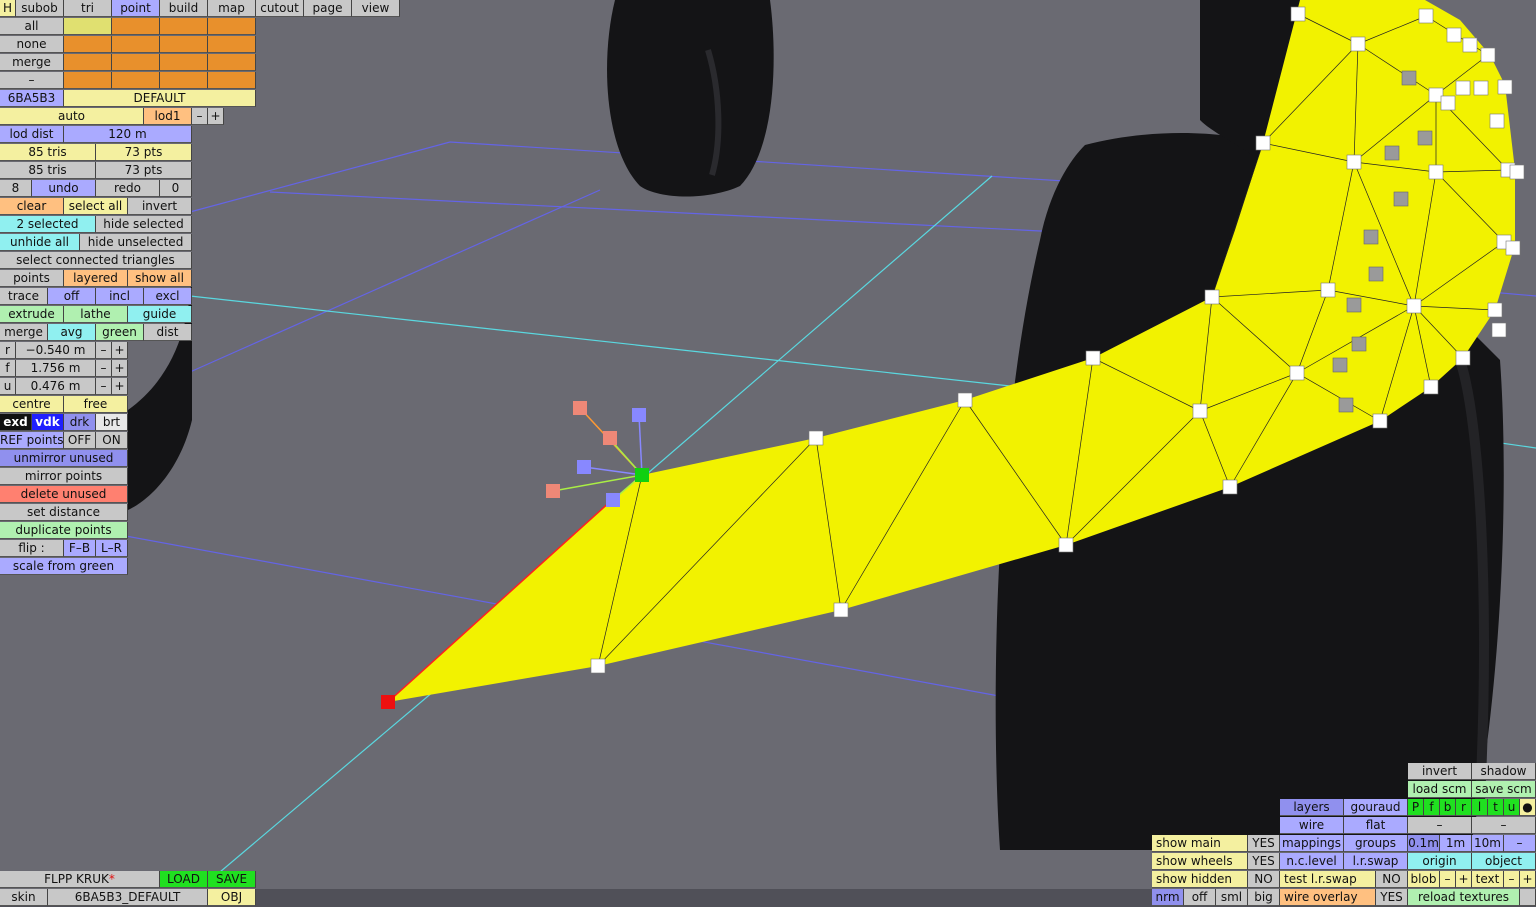 This screenshot has width=1536, height=907. What do you see at coordinates (136, 242) in the screenshot?
I see `hide-unselected-button: hide unselected` at bounding box center [136, 242].